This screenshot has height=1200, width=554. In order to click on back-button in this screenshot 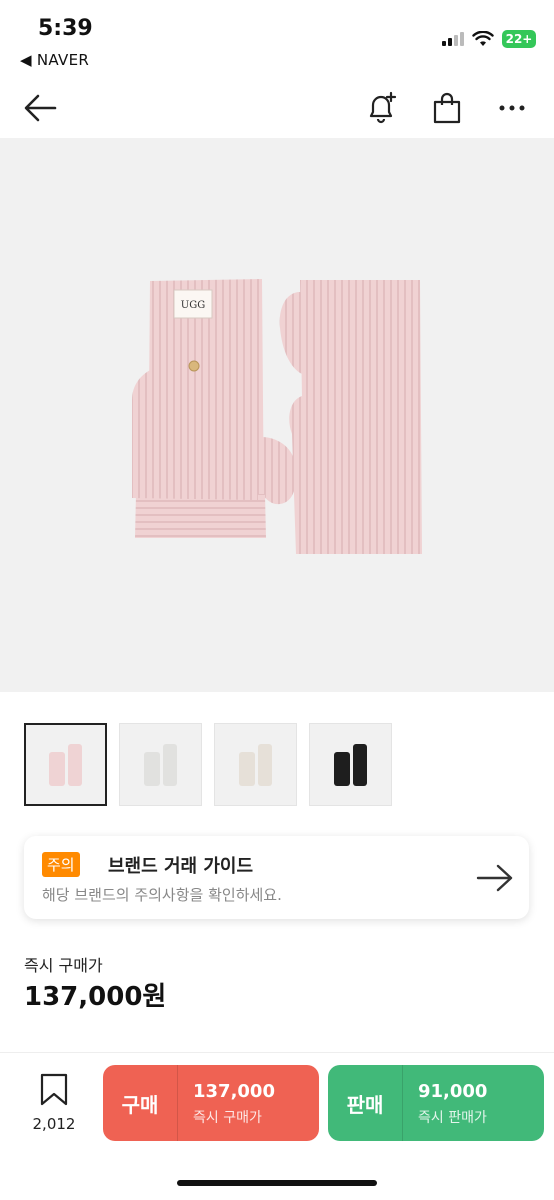, I will do `click(40, 108)`.